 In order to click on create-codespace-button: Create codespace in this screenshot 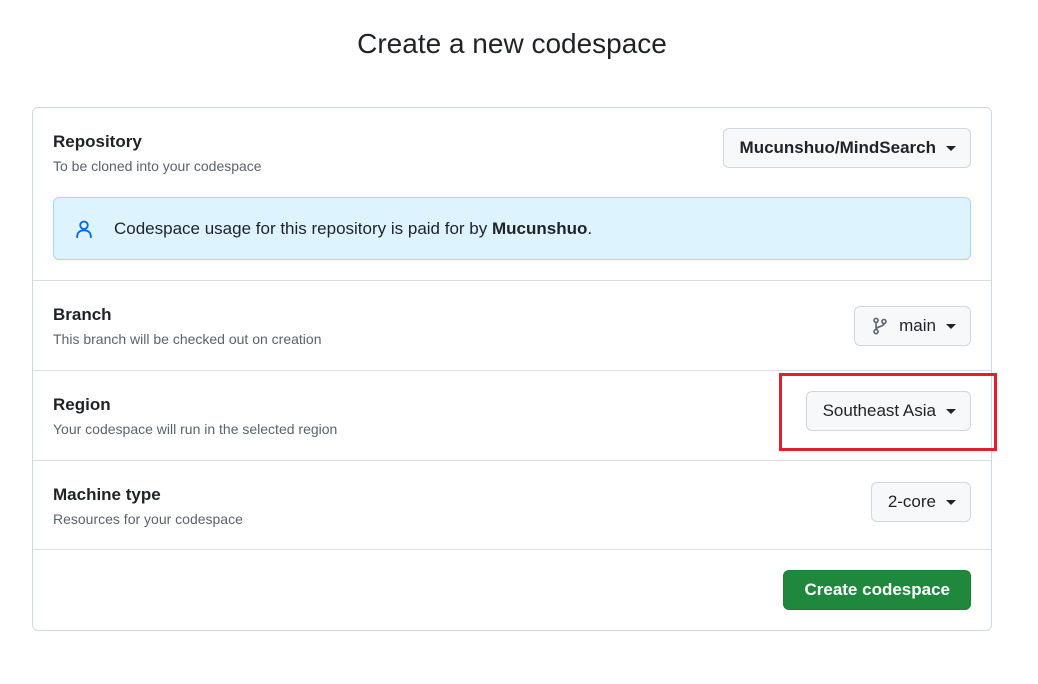, I will do `click(877, 590)`.